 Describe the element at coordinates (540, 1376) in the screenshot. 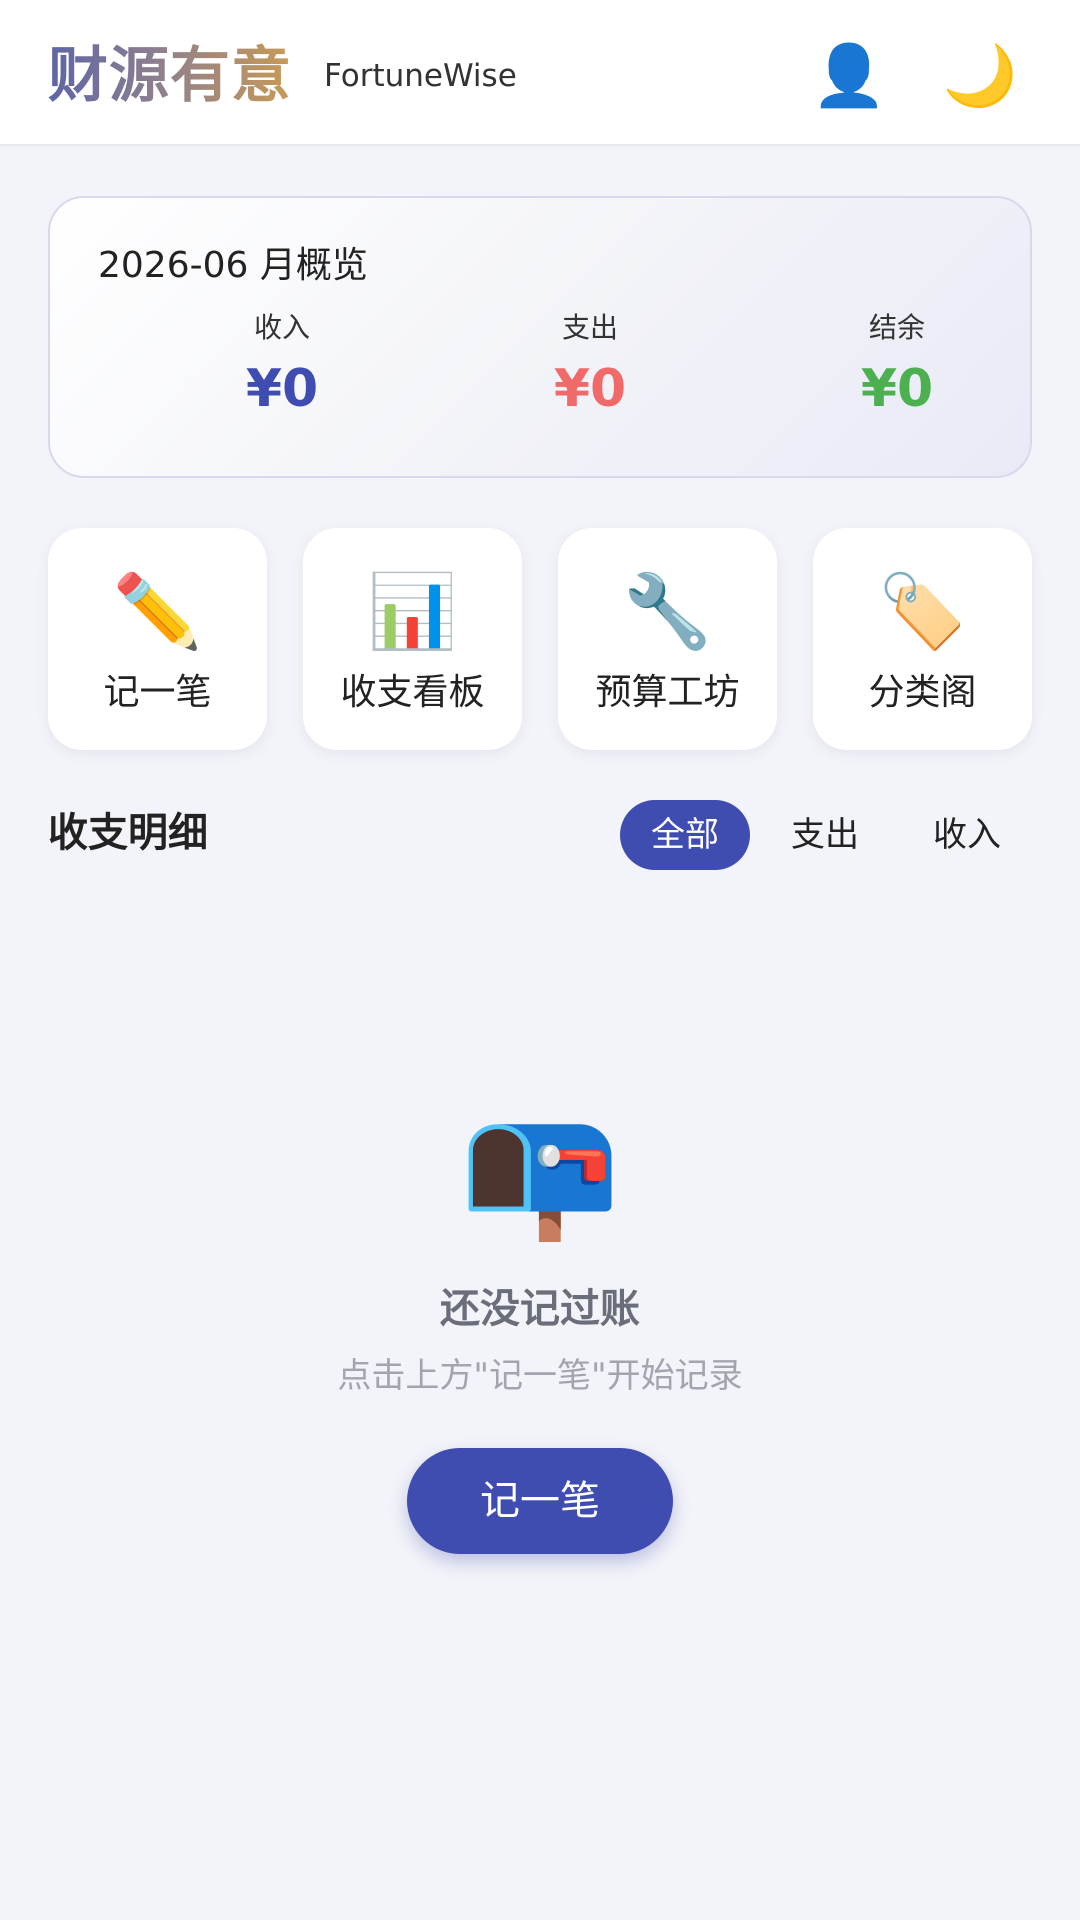

I see `empty-state-subtitle: 点击上方"记一笔"开始记录` at that location.